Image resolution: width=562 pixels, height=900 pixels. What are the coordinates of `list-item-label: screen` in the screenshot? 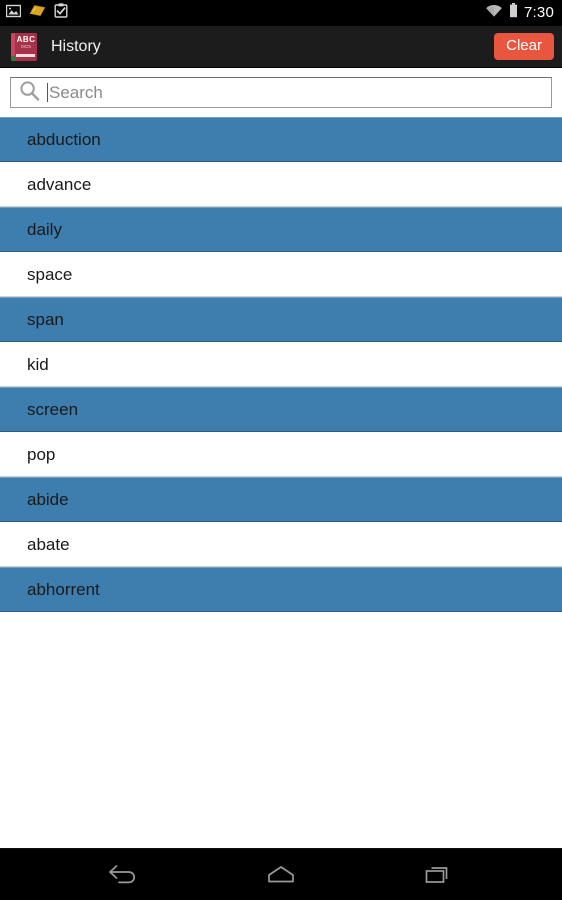 It's located at (53, 409).